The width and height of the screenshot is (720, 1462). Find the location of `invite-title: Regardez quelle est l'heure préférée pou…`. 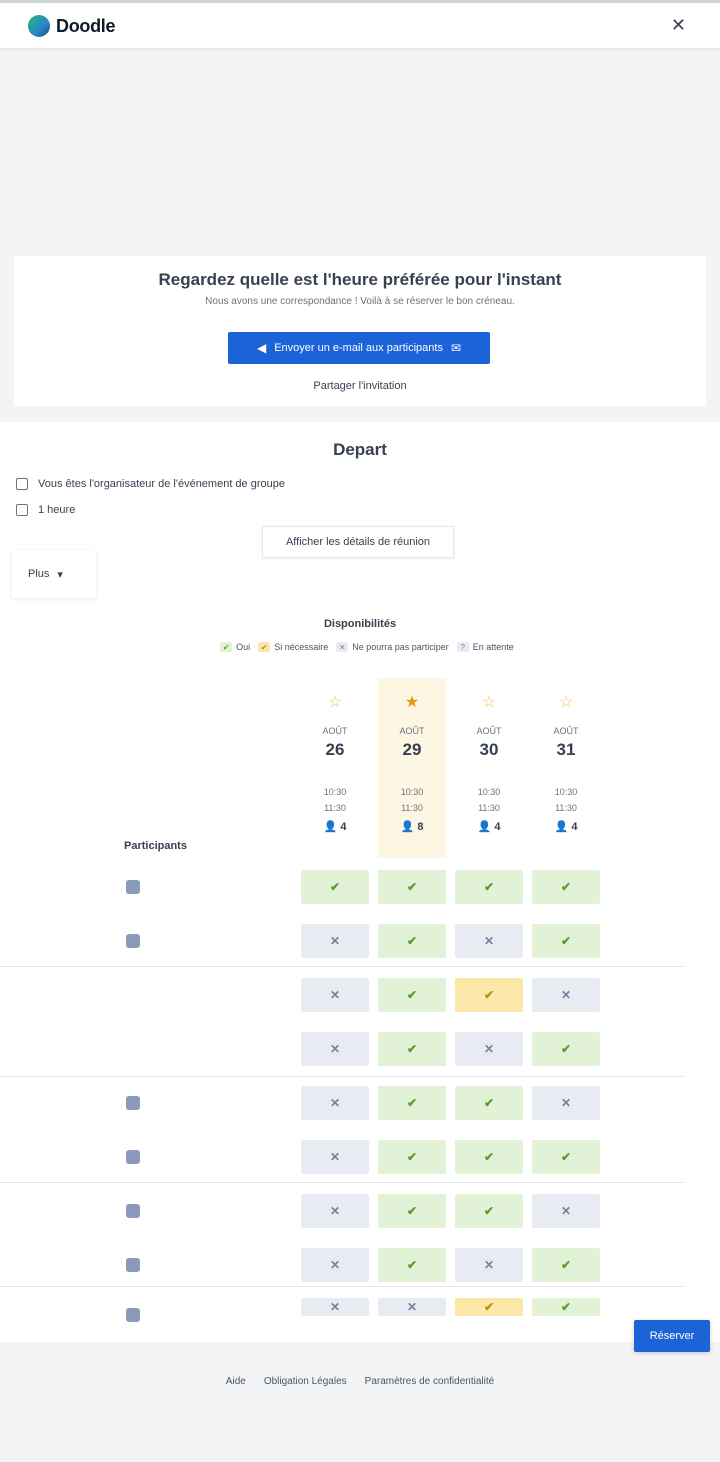

invite-title: Regardez quelle est l'heure préférée pou… is located at coordinates (360, 279).